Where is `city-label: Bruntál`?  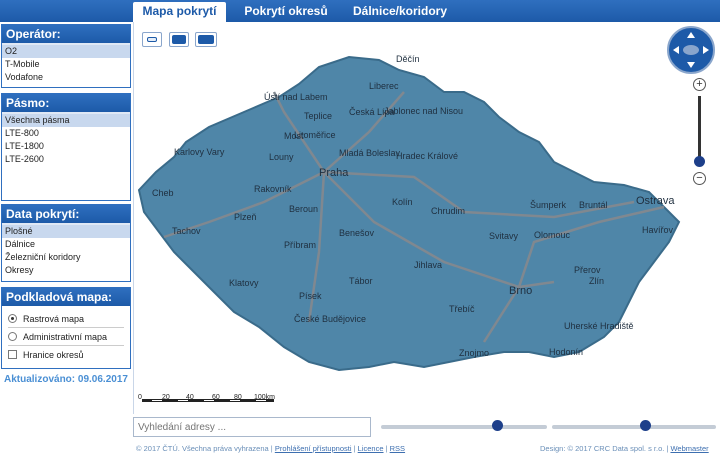 city-label: Bruntál is located at coordinates (593, 205).